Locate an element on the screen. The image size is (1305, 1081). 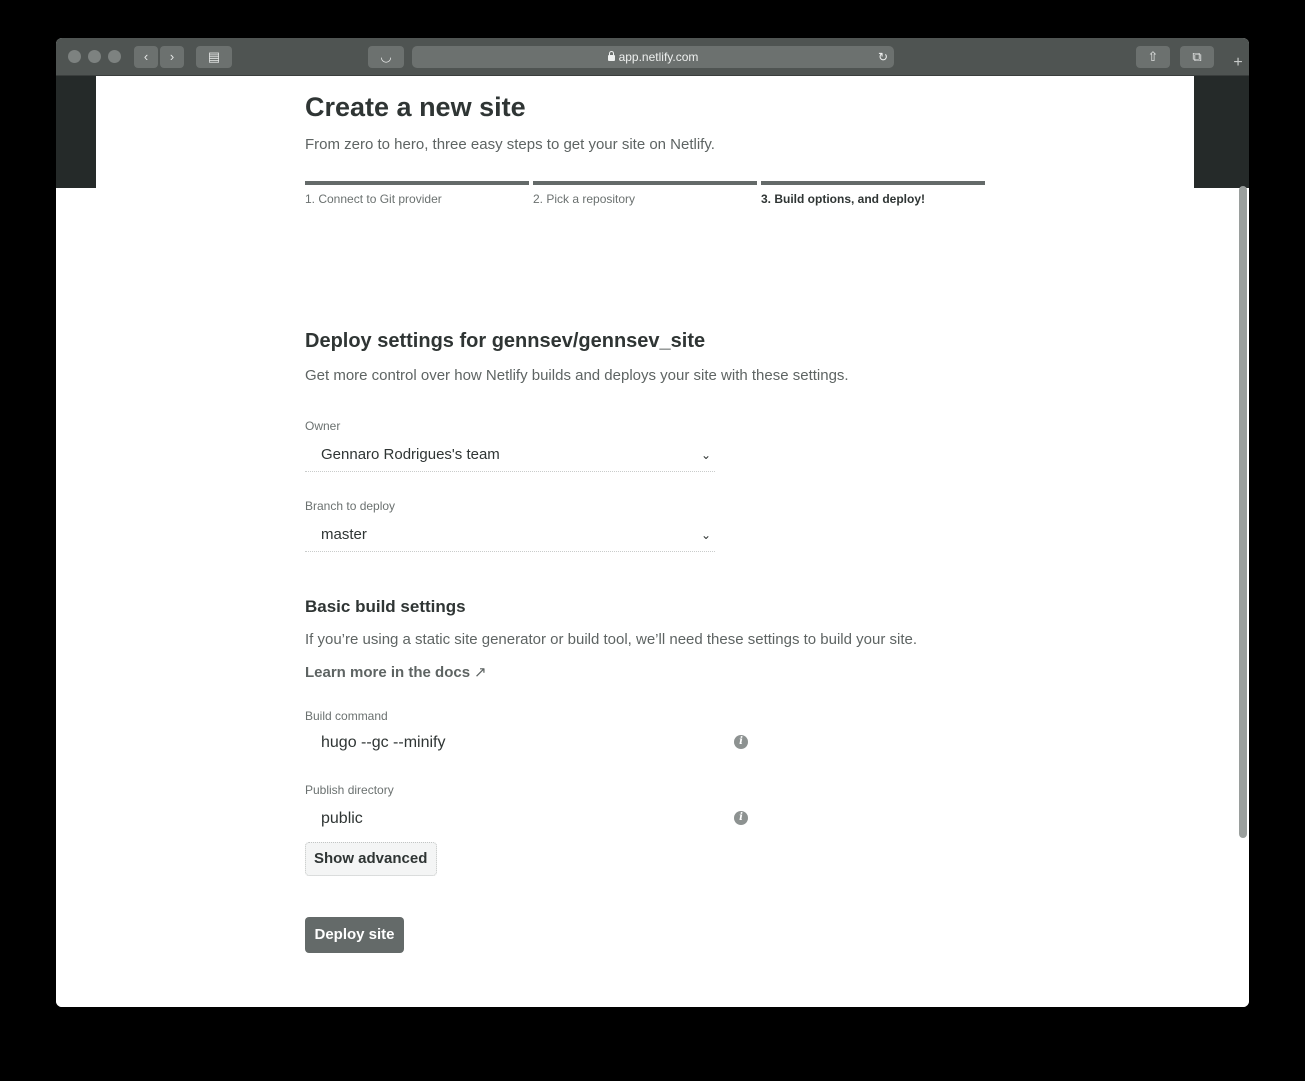
sidebar-icon: ▤ is located at coordinates (214, 56).